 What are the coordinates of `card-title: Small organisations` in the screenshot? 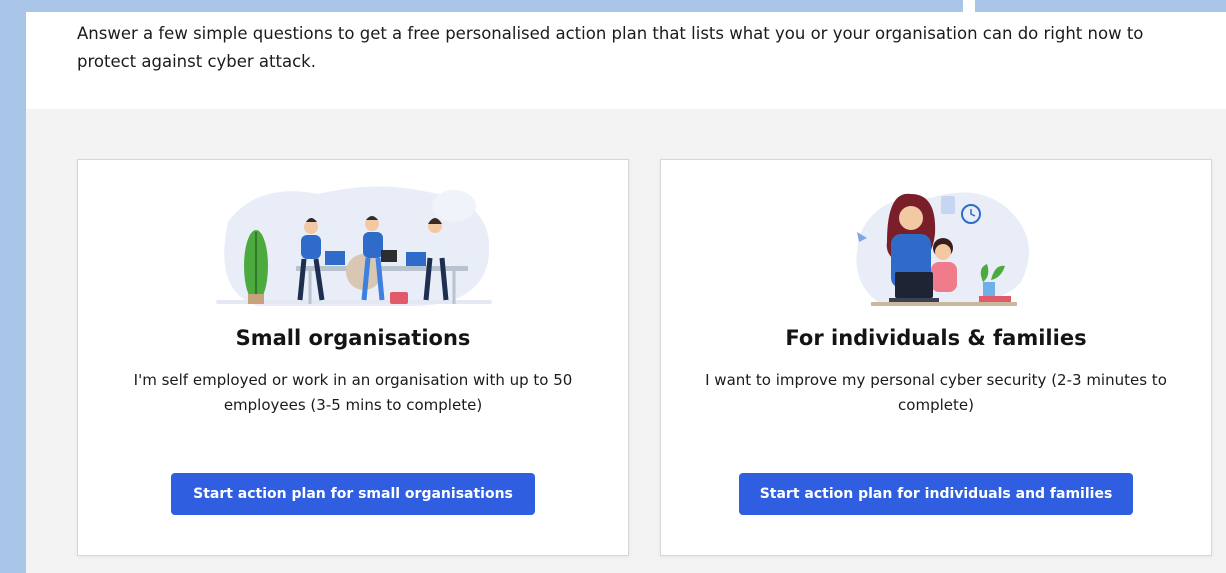 It's located at (353, 338).